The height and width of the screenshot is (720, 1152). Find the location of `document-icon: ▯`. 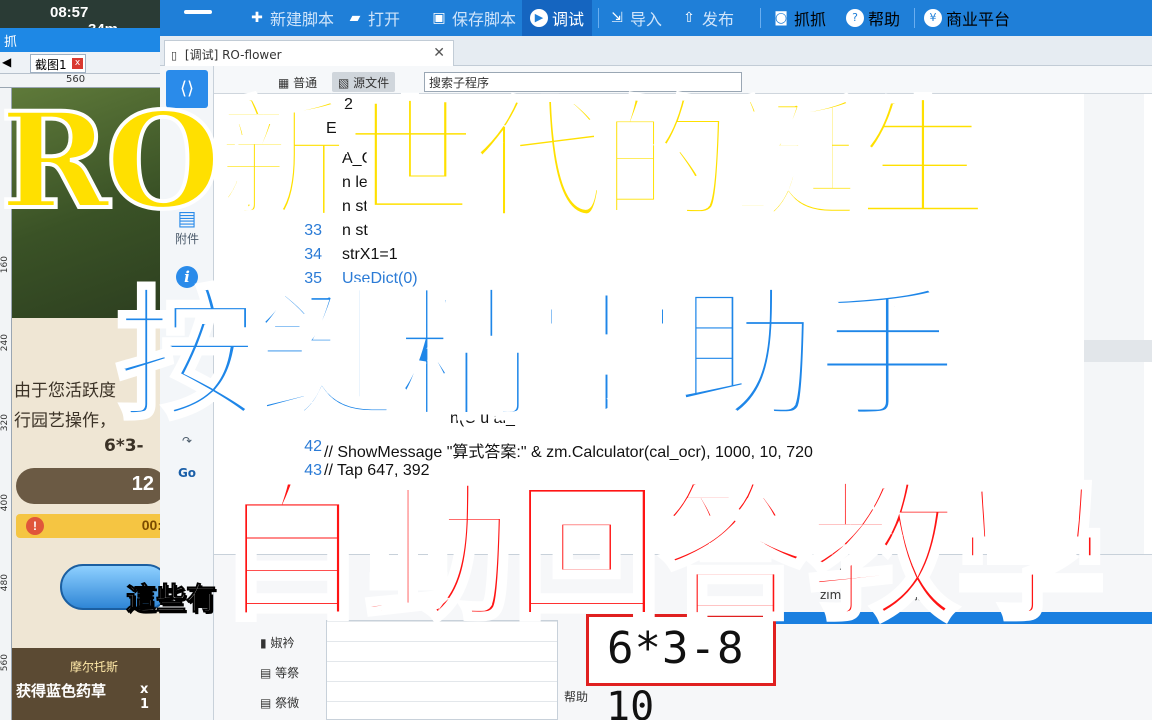

document-icon: ▯ is located at coordinates (174, 55).